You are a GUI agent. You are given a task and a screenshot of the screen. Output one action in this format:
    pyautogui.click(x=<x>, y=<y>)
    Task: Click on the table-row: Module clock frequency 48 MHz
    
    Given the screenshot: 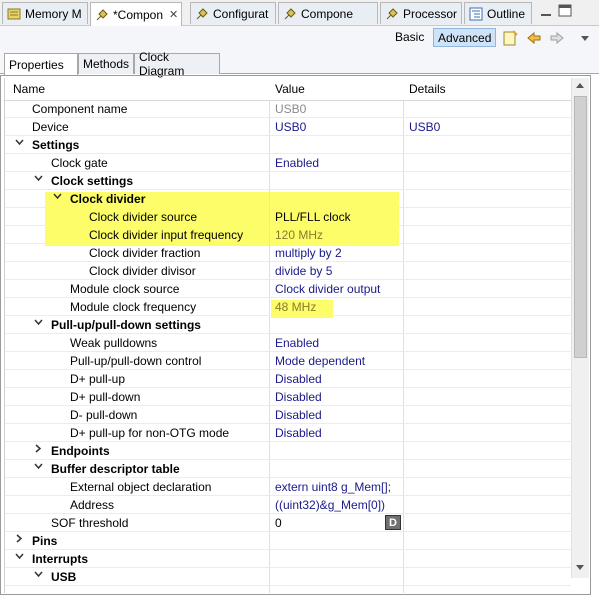 What is the action you would take?
    pyautogui.click(x=288, y=307)
    